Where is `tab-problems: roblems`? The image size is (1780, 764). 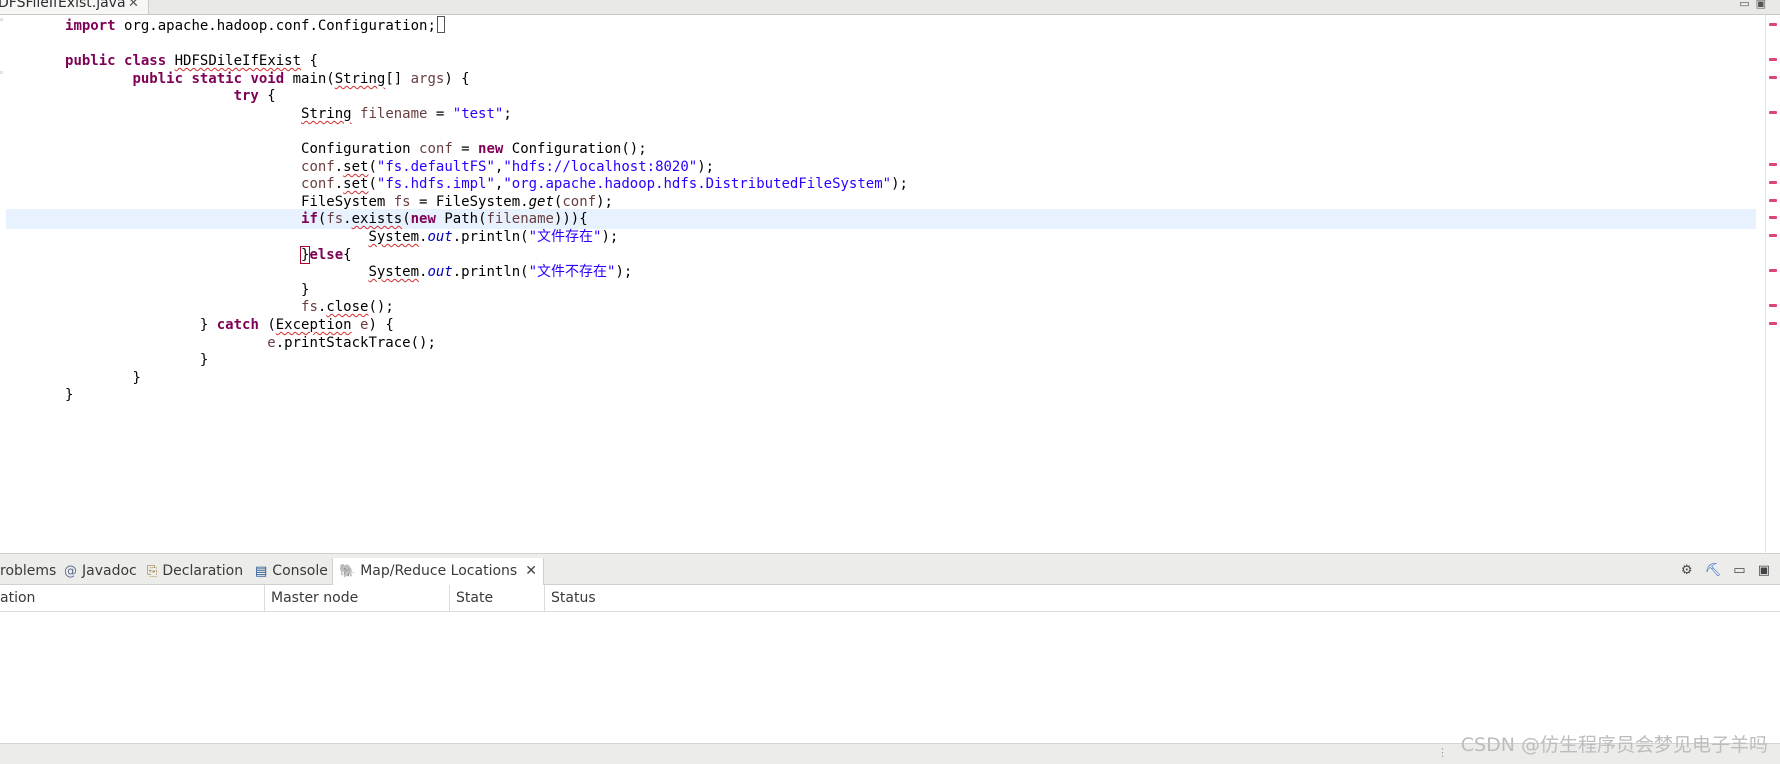
tab-problems: roblems is located at coordinates (28, 571).